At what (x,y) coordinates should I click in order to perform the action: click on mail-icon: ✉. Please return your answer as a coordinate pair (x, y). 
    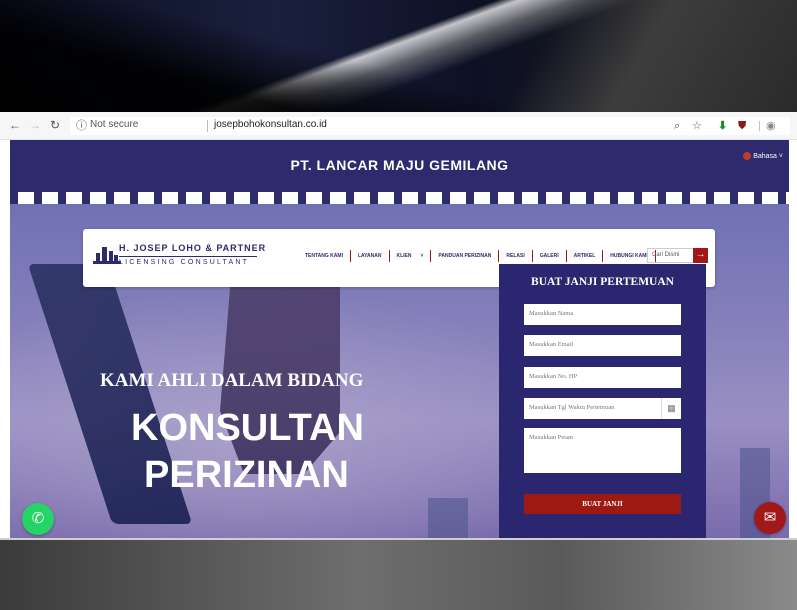
    Looking at the image, I should click on (770, 518).